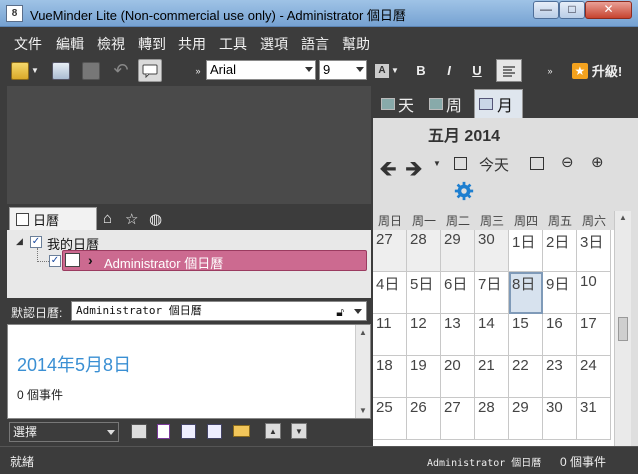  What do you see at coordinates (192, 44) in the screenshot?
I see `menu-share: 共用` at bounding box center [192, 44].